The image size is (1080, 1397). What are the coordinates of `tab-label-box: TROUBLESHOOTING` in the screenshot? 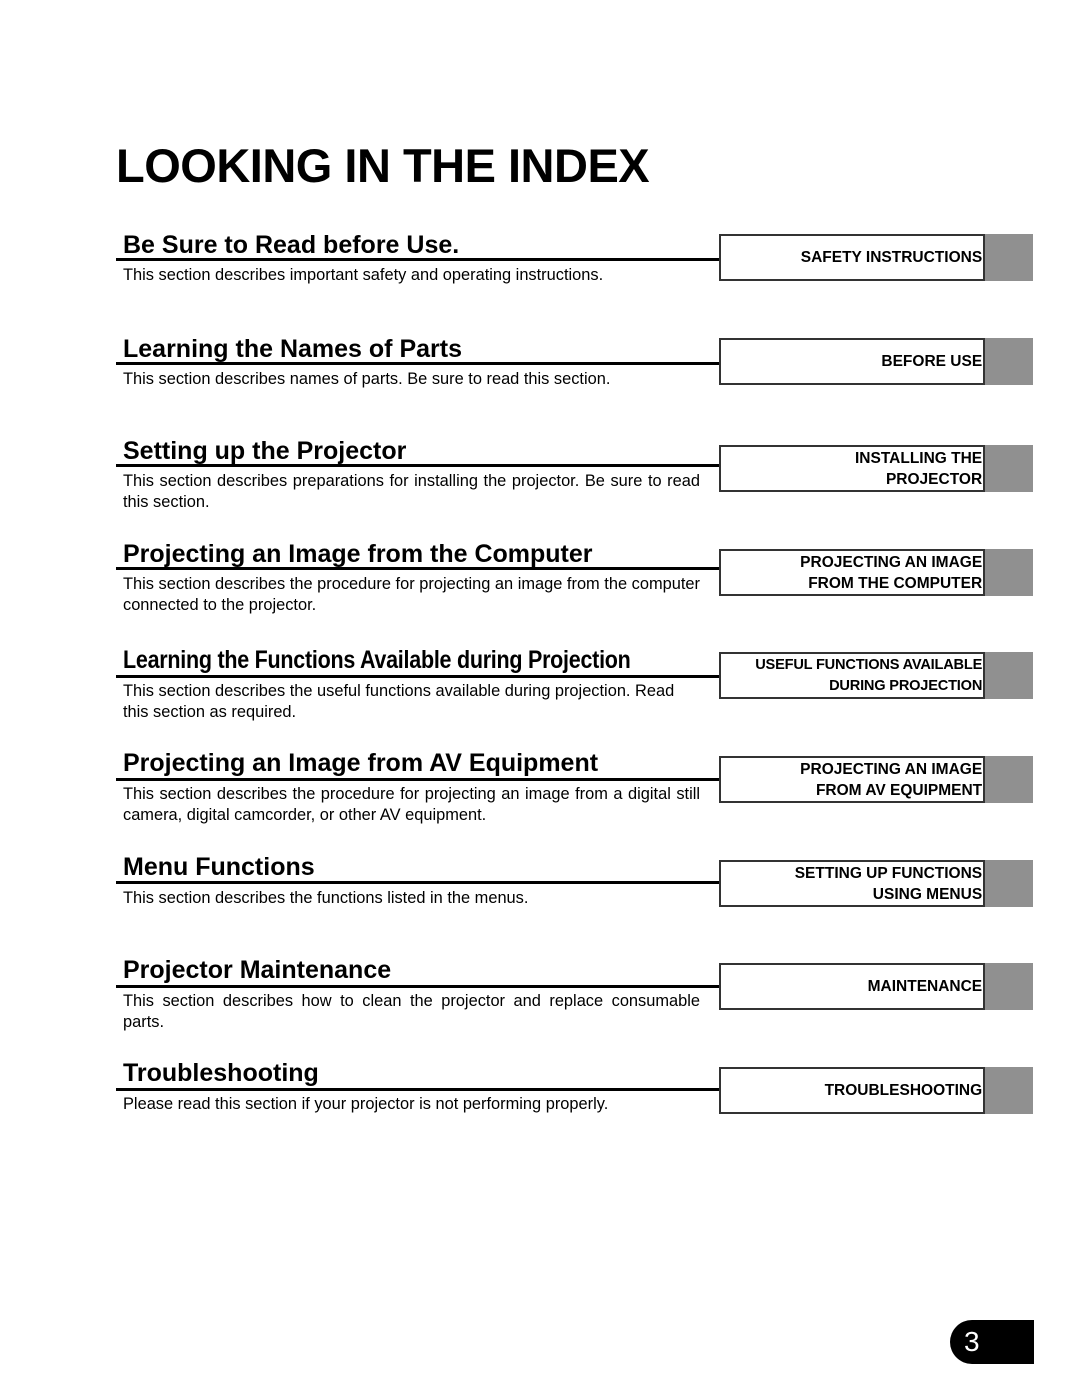 It's located at (852, 1090).